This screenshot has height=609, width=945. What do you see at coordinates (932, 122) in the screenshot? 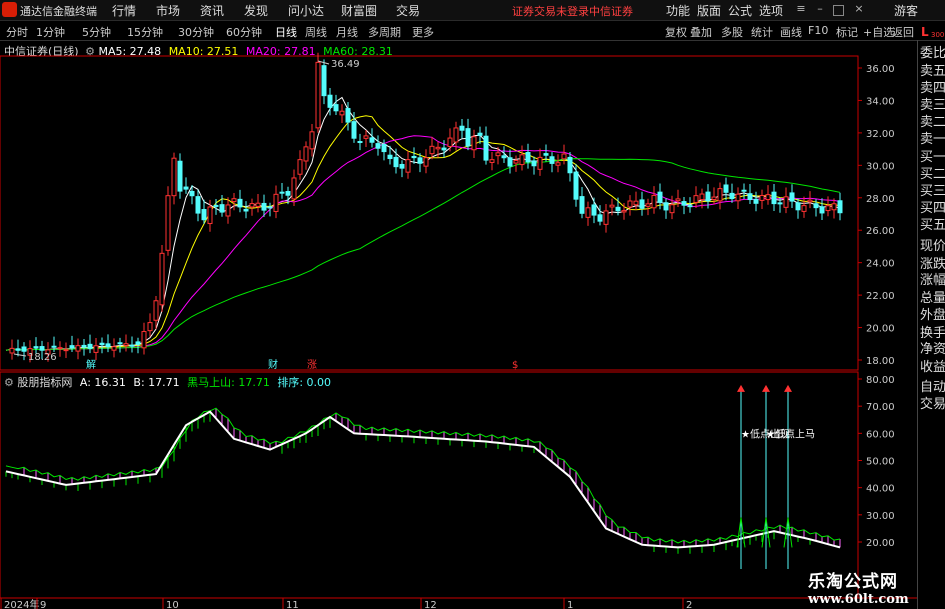
I see `right-panel-item: 卖二` at bounding box center [932, 122].